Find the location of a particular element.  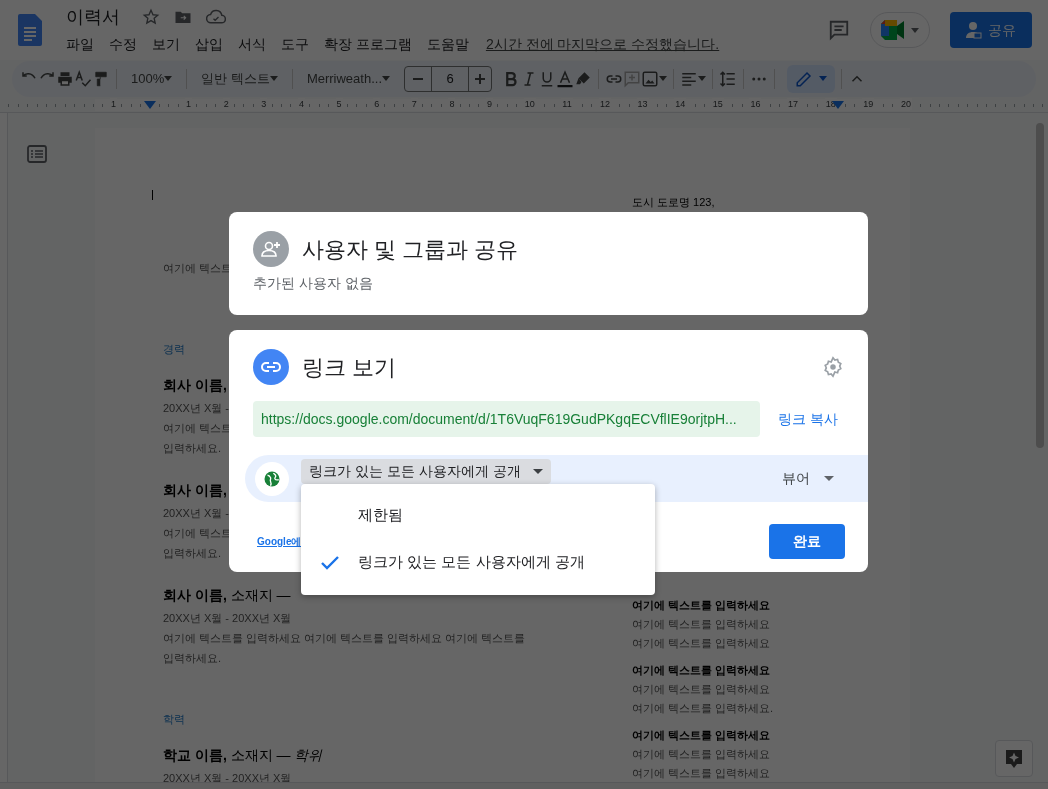

ruler-number: 5 is located at coordinates (339, 104).